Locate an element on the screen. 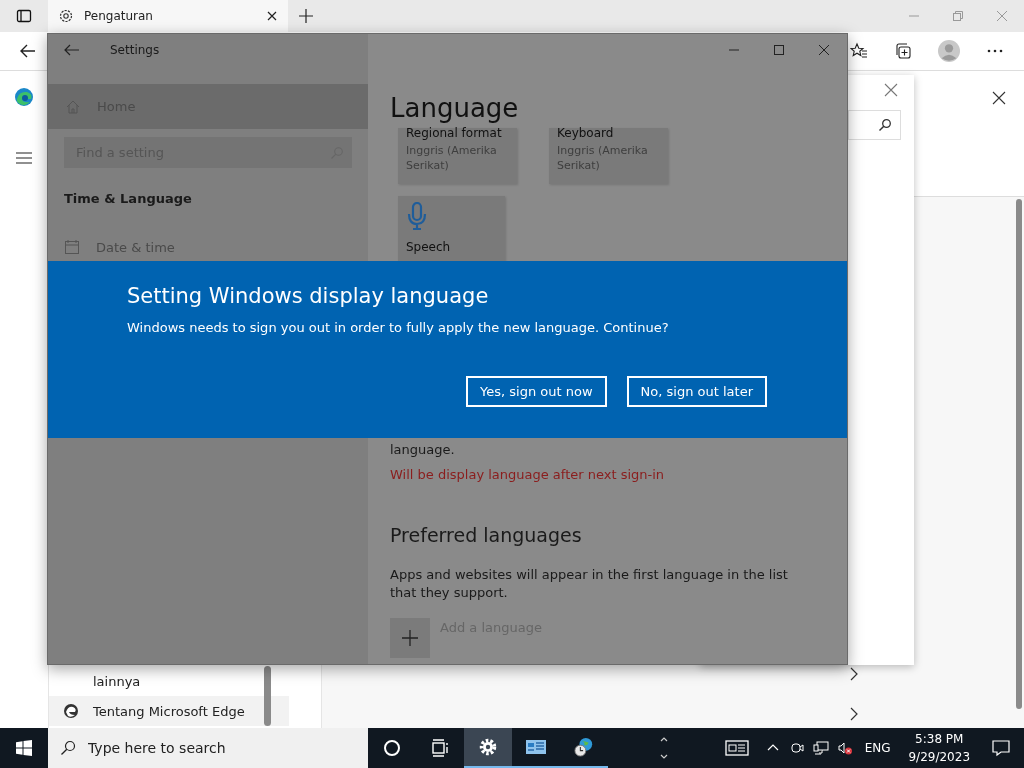  search-field is located at coordinates (874, 125).